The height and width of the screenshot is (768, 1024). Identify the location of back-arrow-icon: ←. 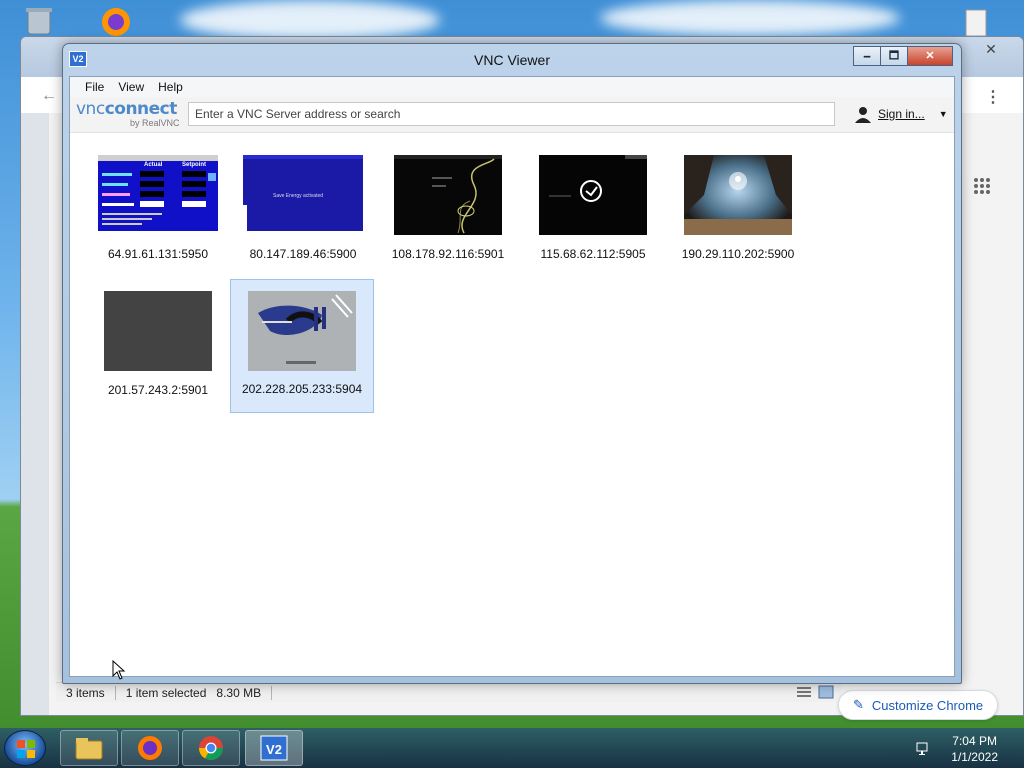
(49, 96).